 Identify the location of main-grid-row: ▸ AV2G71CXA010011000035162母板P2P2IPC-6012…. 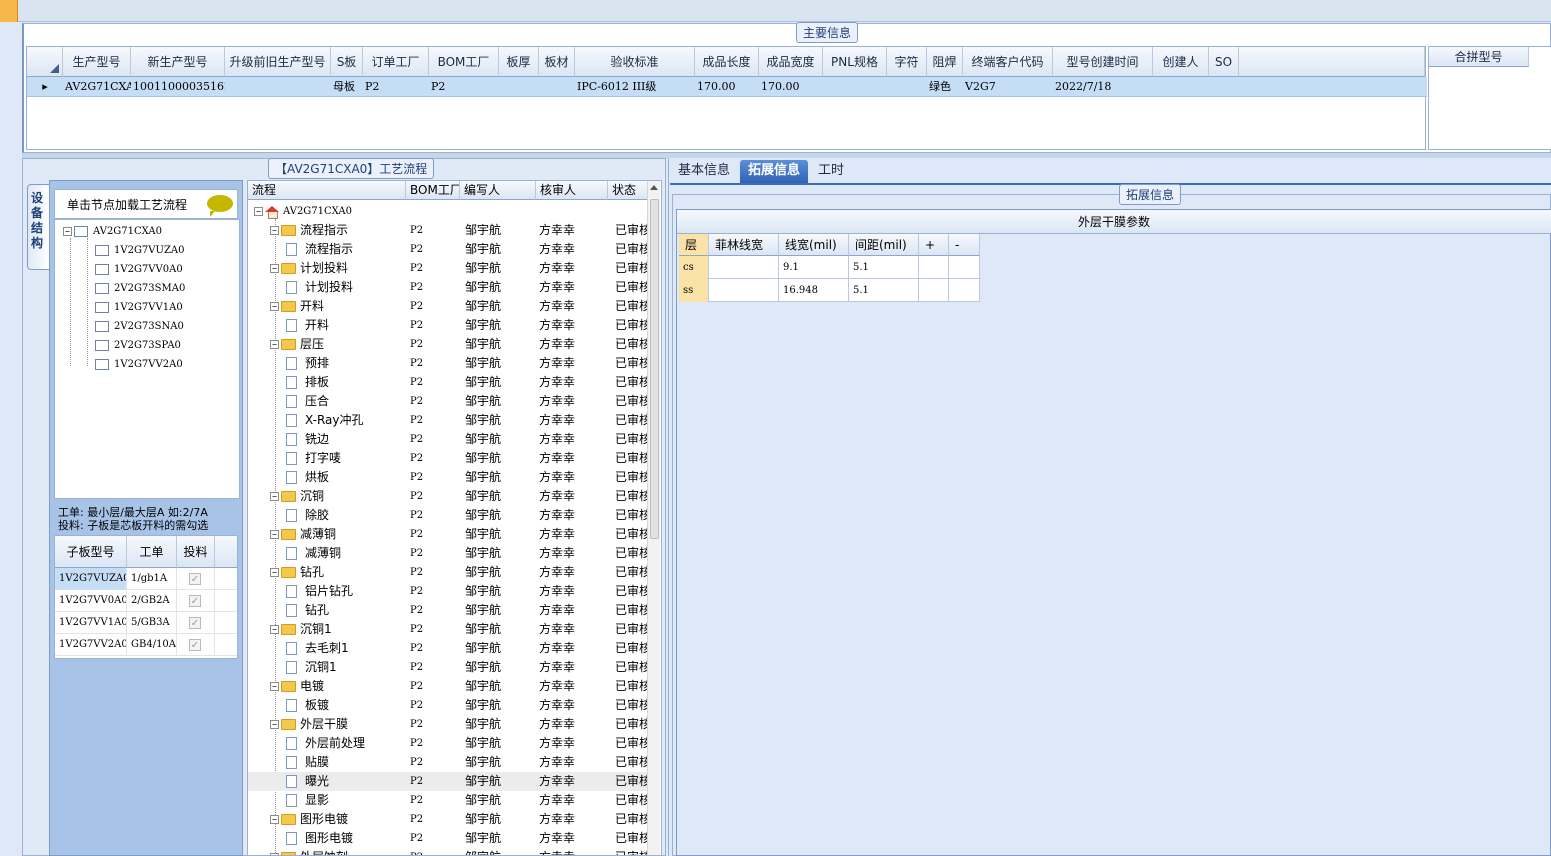
(727, 87).